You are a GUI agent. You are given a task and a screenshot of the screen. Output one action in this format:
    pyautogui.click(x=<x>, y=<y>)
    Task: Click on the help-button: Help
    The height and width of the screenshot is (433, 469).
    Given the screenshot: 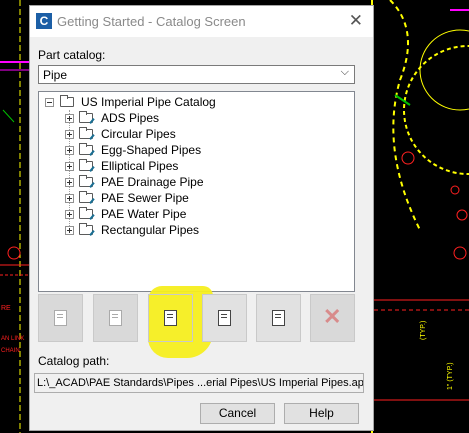 What is the action you would take?
    pyautogui.click(x=321, y=413)
    